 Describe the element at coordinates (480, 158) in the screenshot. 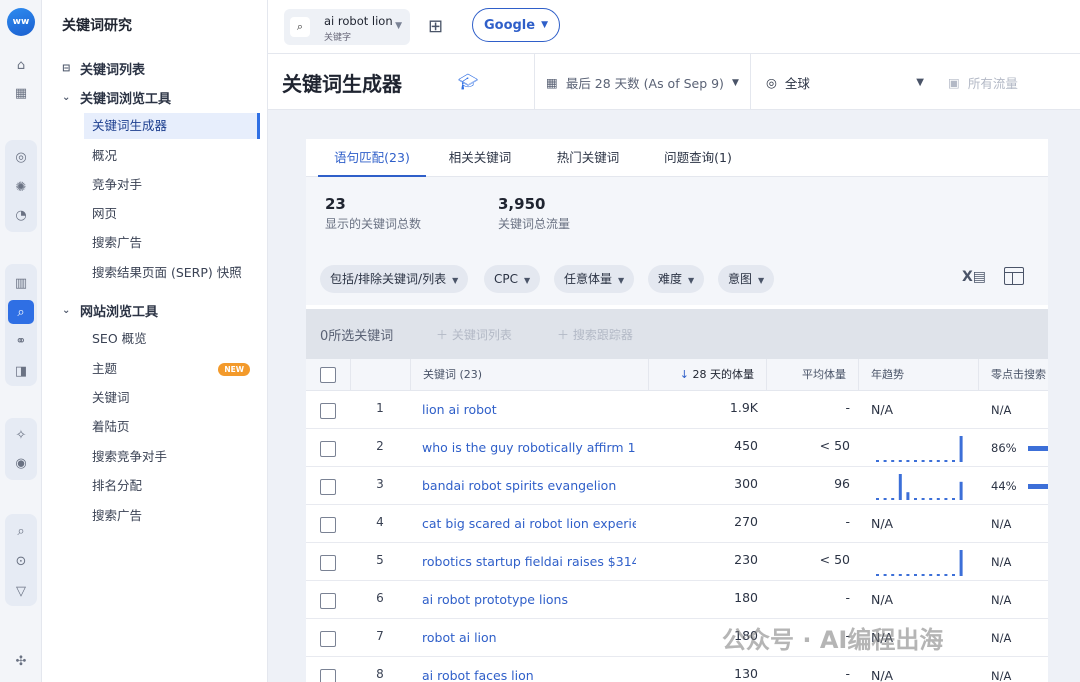

I see `tab-related-keywords: 相关关键词` at that location.